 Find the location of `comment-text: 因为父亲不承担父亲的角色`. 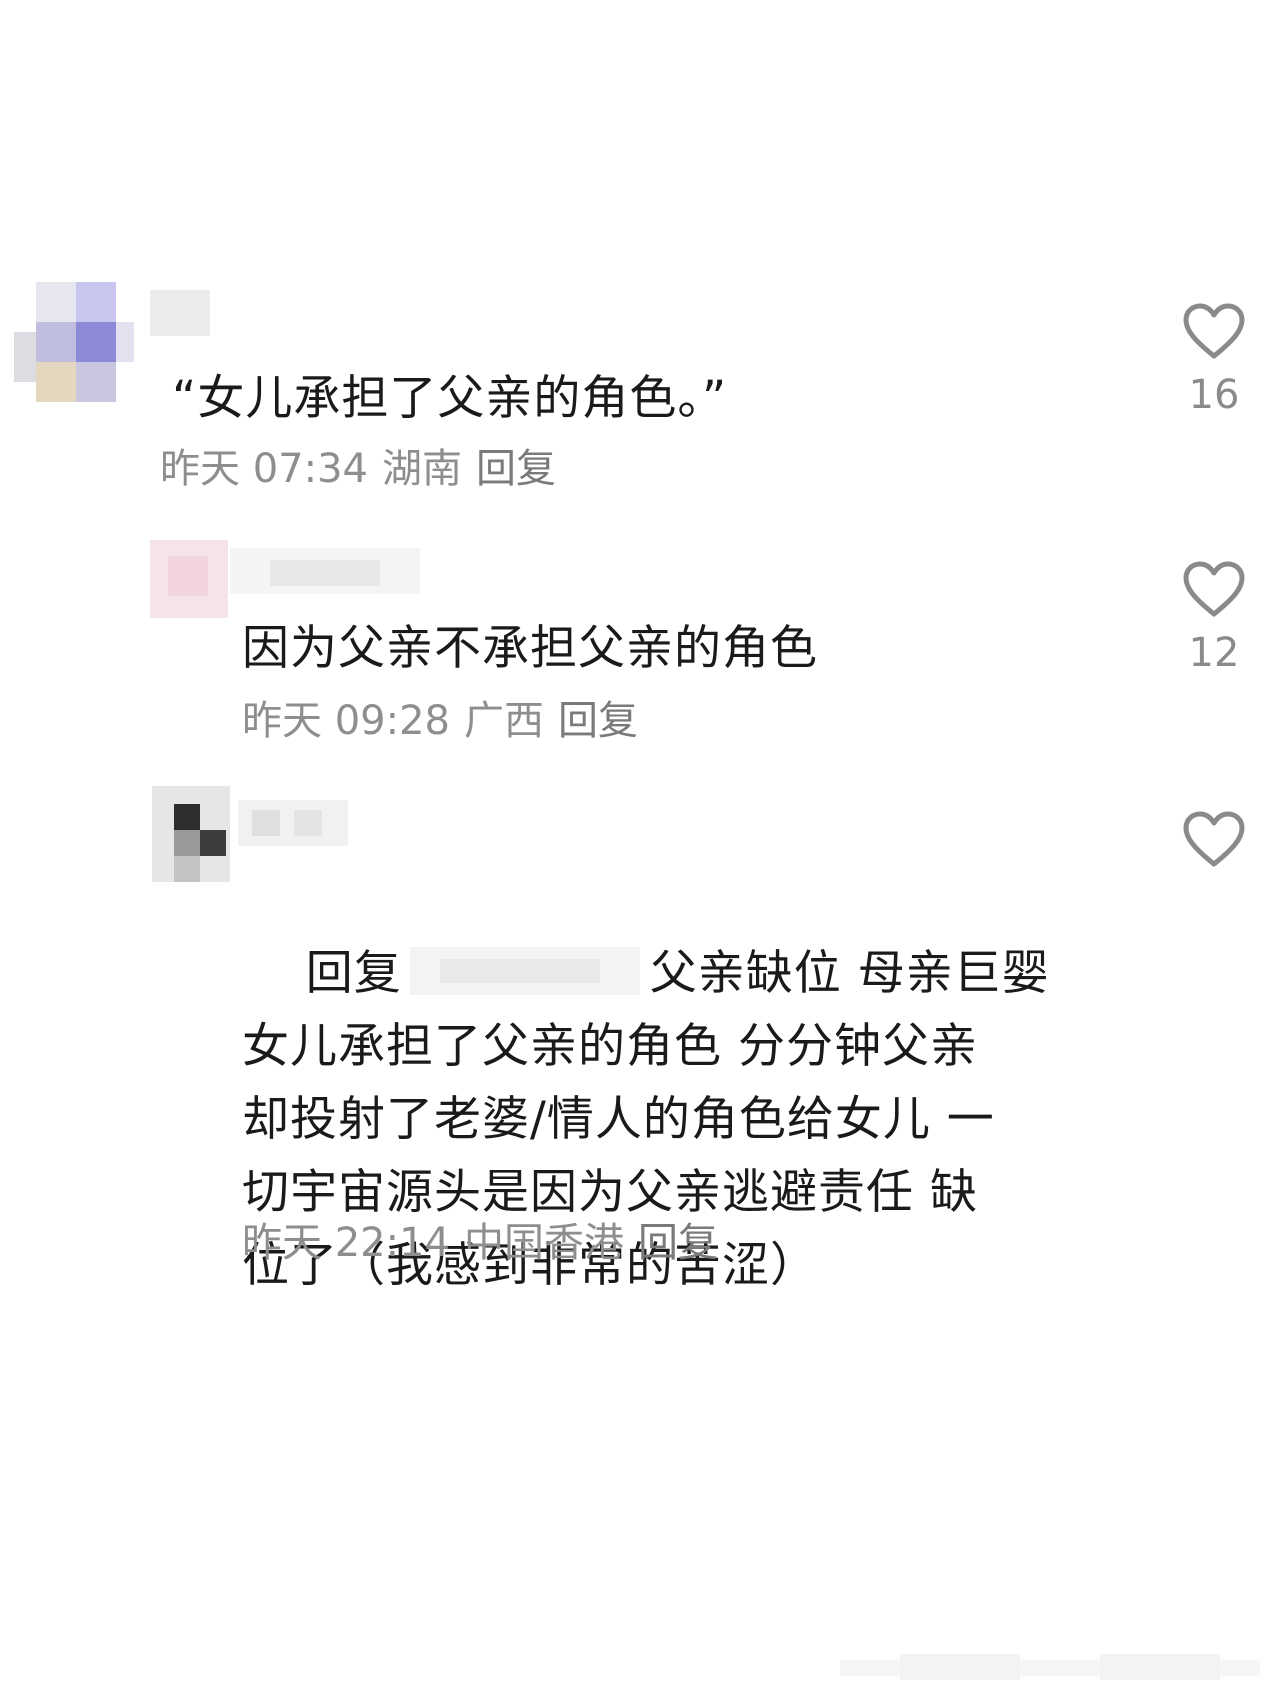

comment-text: 因为父亲不承担父亲的角色 is located at coordinates (530, 648).